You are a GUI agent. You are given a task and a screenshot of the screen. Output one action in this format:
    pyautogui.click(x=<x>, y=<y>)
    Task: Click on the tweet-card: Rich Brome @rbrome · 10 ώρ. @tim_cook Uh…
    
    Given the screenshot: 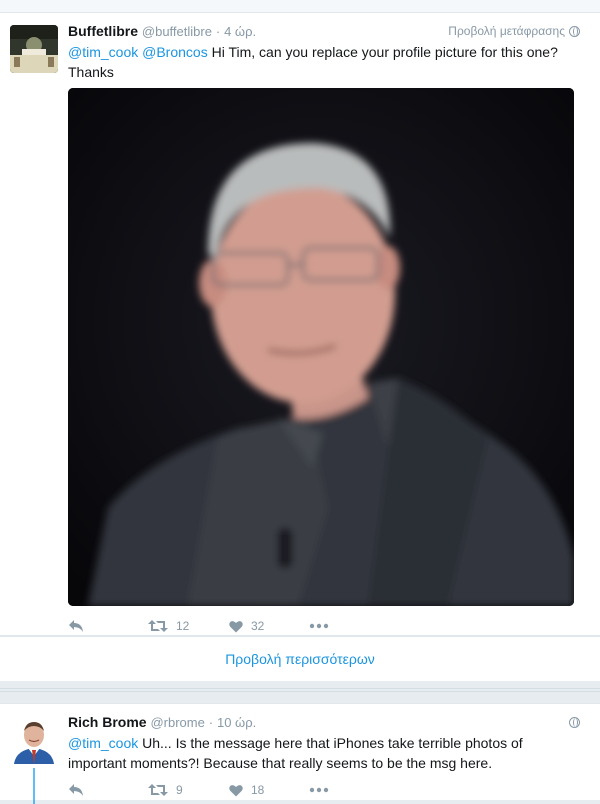 What is the action you would take?
    pyautogui.click(x=300, y=754)
    